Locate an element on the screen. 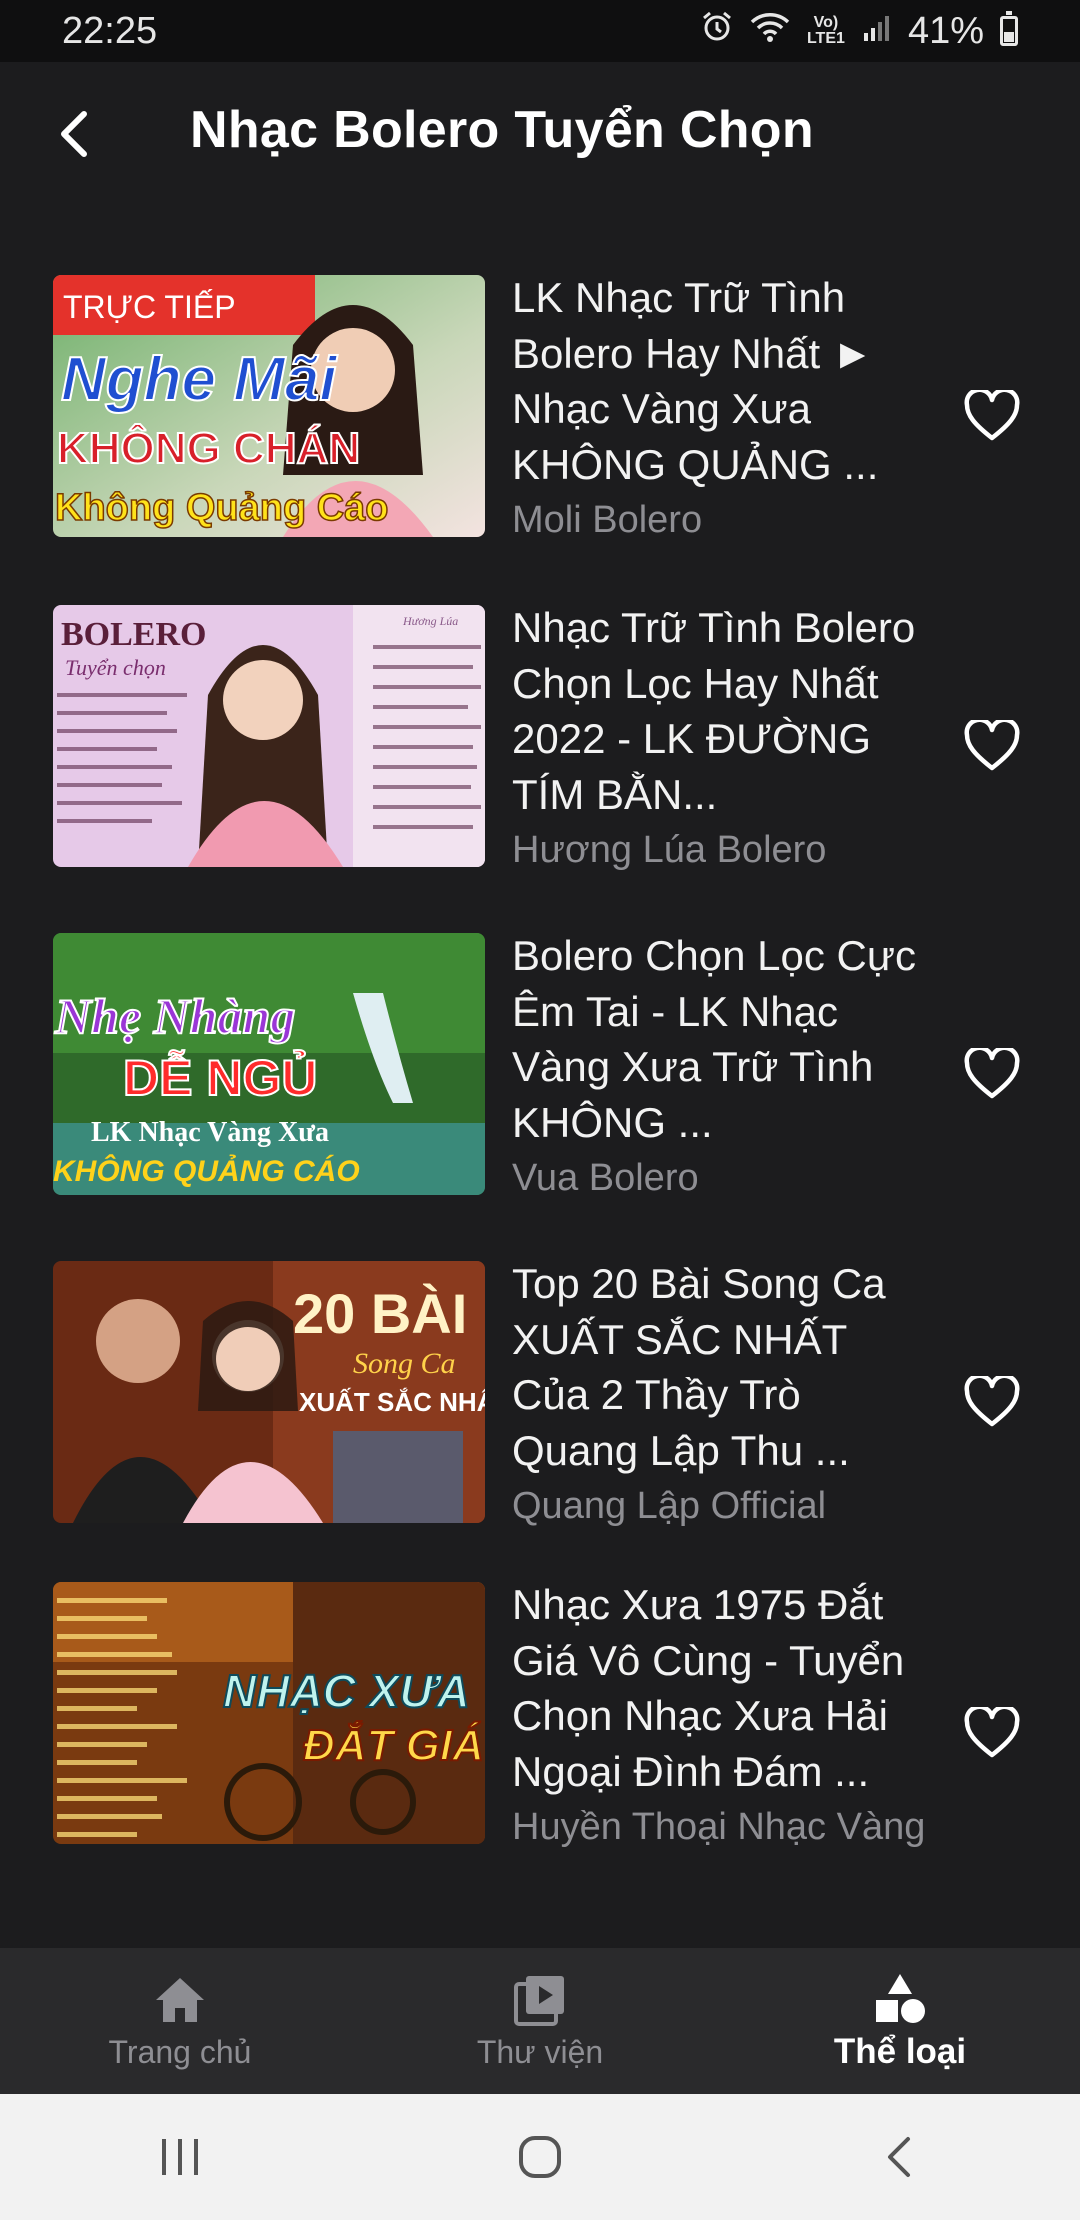 This screenshot has width=1080, height=2220. recents-button is located at coordinates (180, 2157).